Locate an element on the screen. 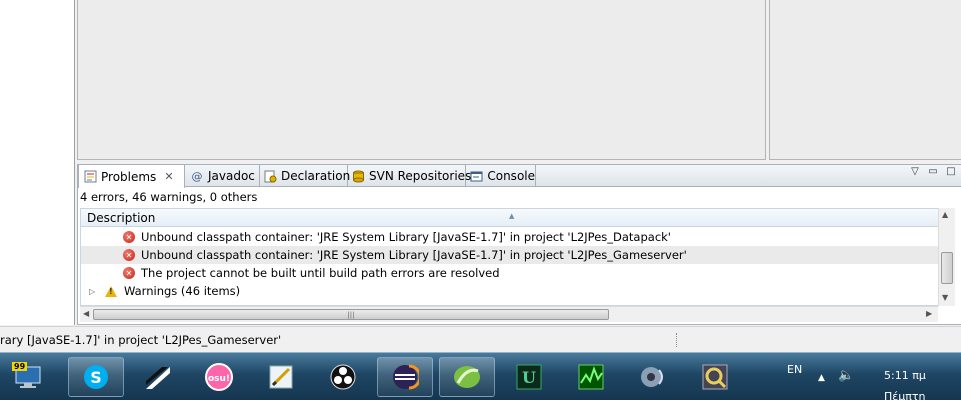  audio-icon is located at coordinates (653, 377).